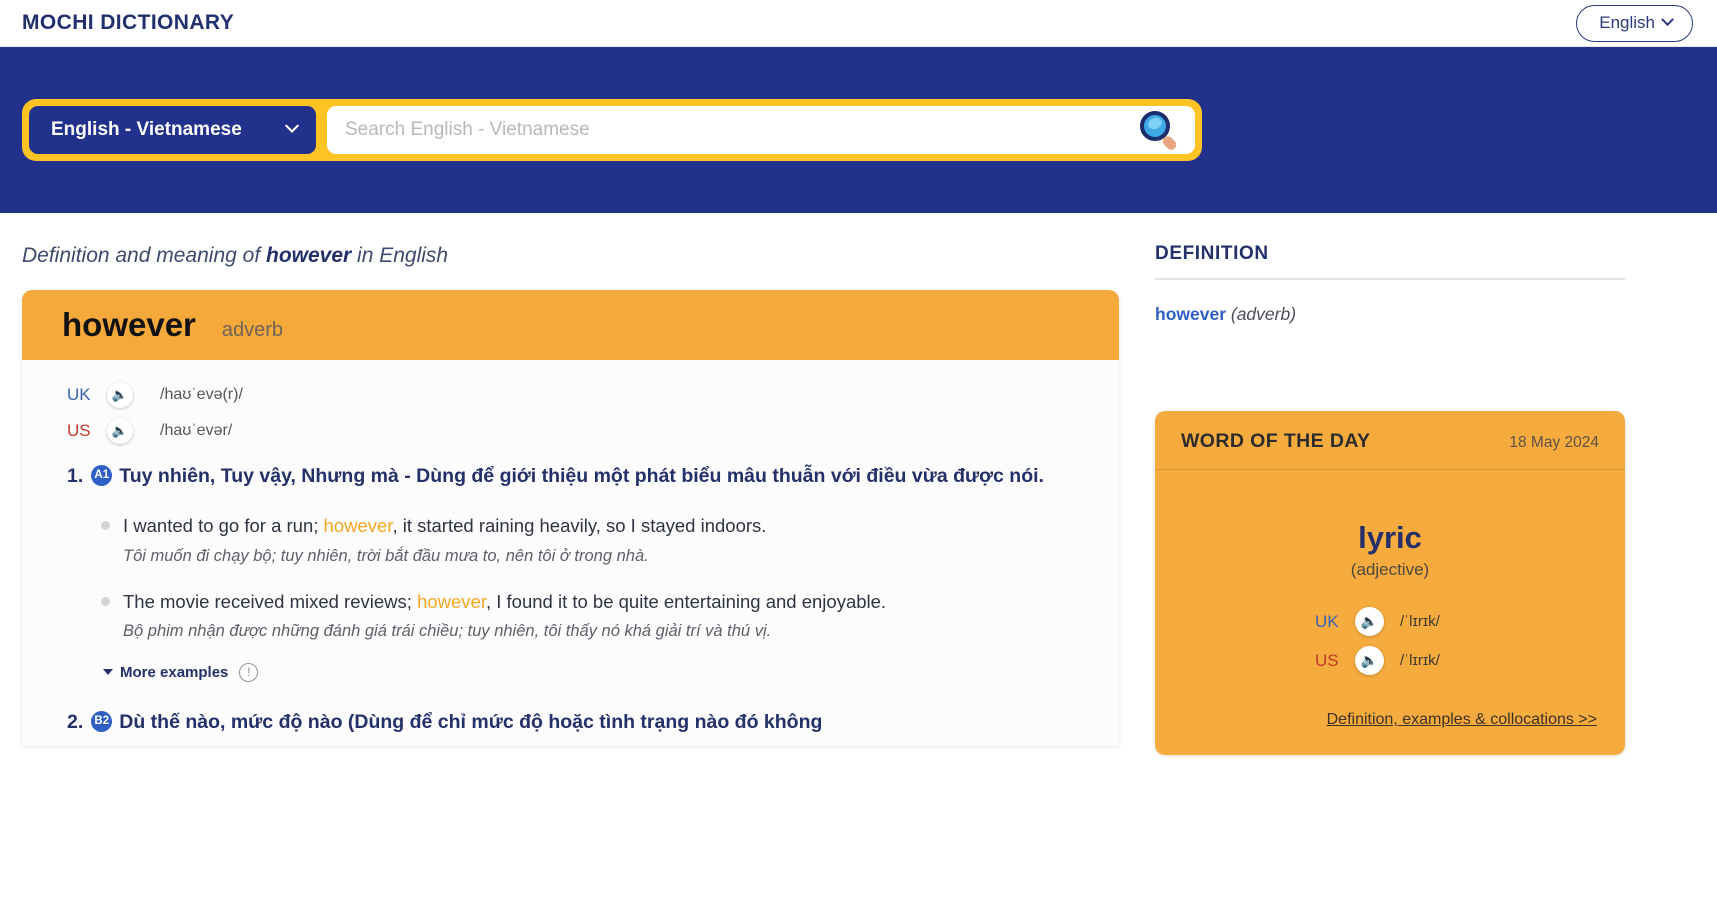  I want to click on caret-down-icon, so click(108, 672).